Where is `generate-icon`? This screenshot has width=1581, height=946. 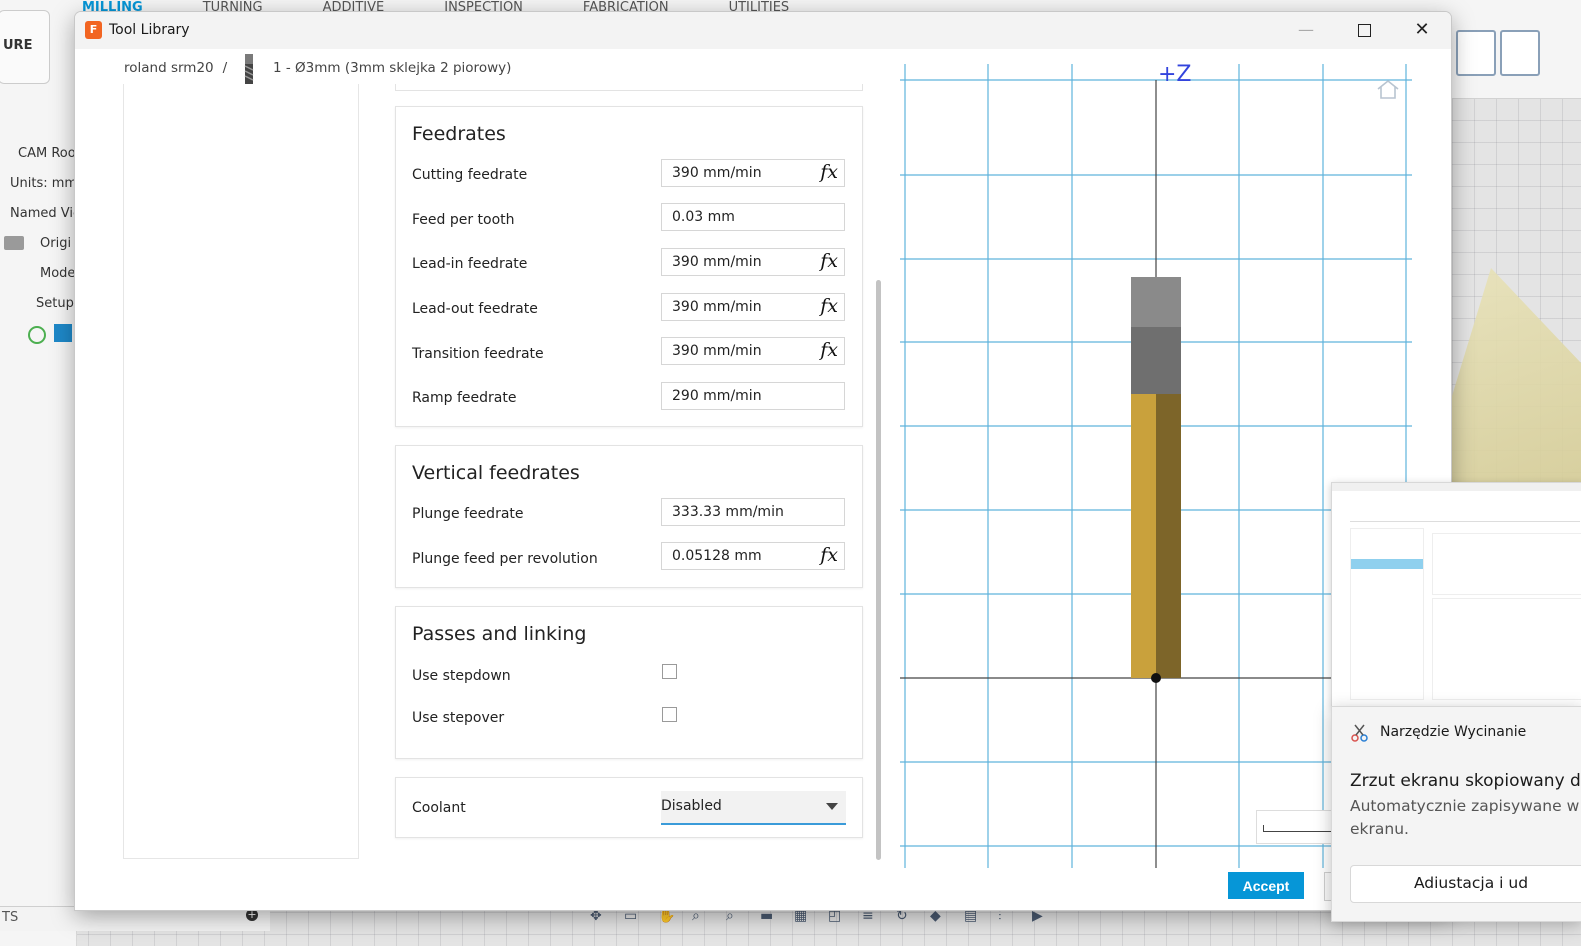
generate-icon is located at coordinates (1476, 53).